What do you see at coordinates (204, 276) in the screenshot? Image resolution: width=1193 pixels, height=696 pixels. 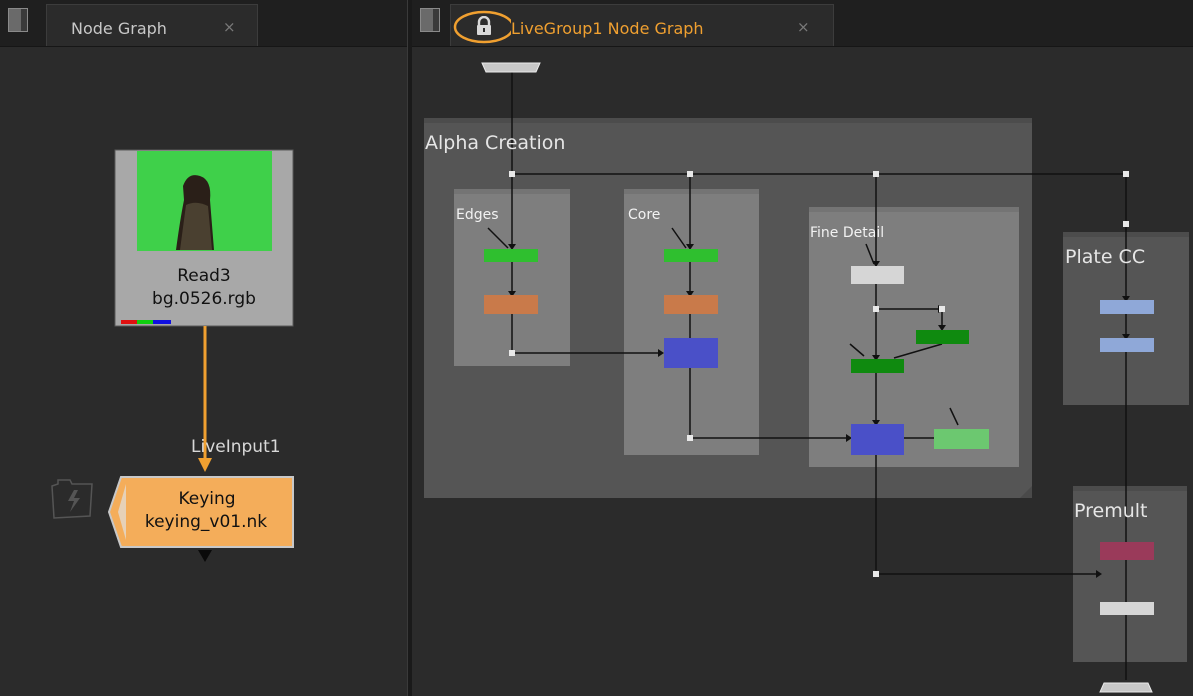 I see `read-node-name: Read3` at bounding box center [204, 276].